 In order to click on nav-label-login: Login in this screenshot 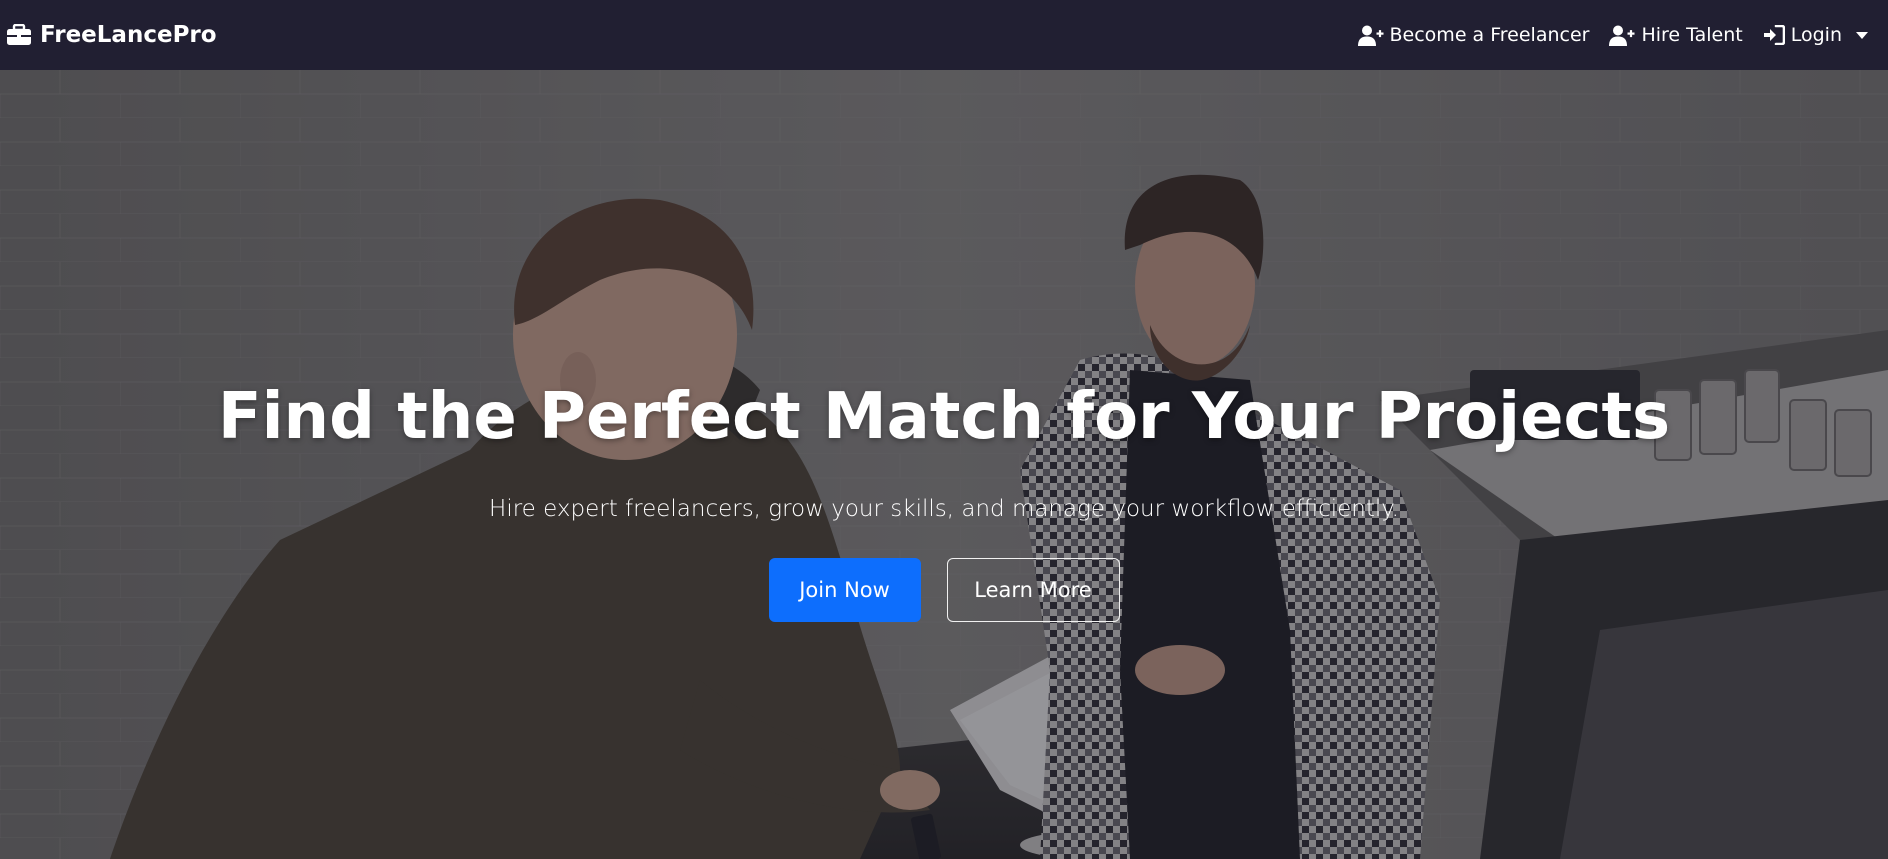, I will do `click(1816, 35)`.